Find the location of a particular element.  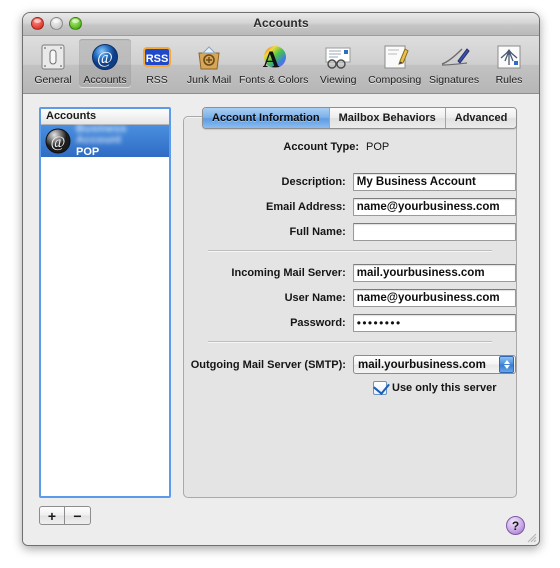

toolbar-item-accounts: @ Accounts is located at coordinates (105, 63).